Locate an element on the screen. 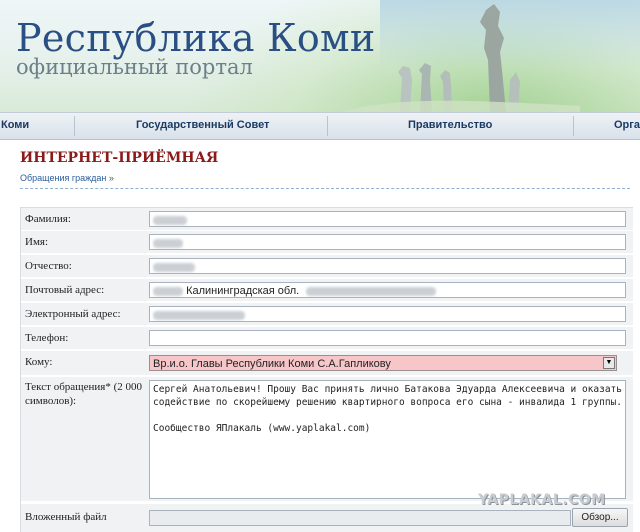  nav-item-state-council: Государственный Совет is located at coordinates (202, 125).